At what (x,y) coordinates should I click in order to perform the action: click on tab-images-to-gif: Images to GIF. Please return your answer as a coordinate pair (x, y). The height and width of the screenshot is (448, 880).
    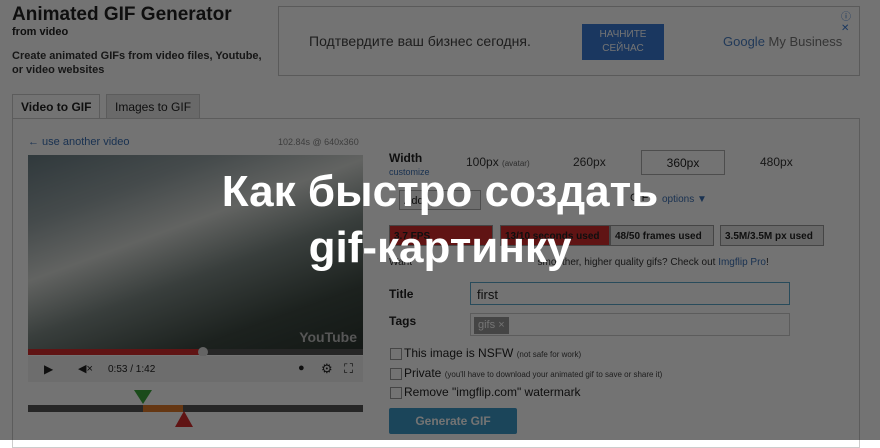
    Looking at the image, I should click on (153, 106).